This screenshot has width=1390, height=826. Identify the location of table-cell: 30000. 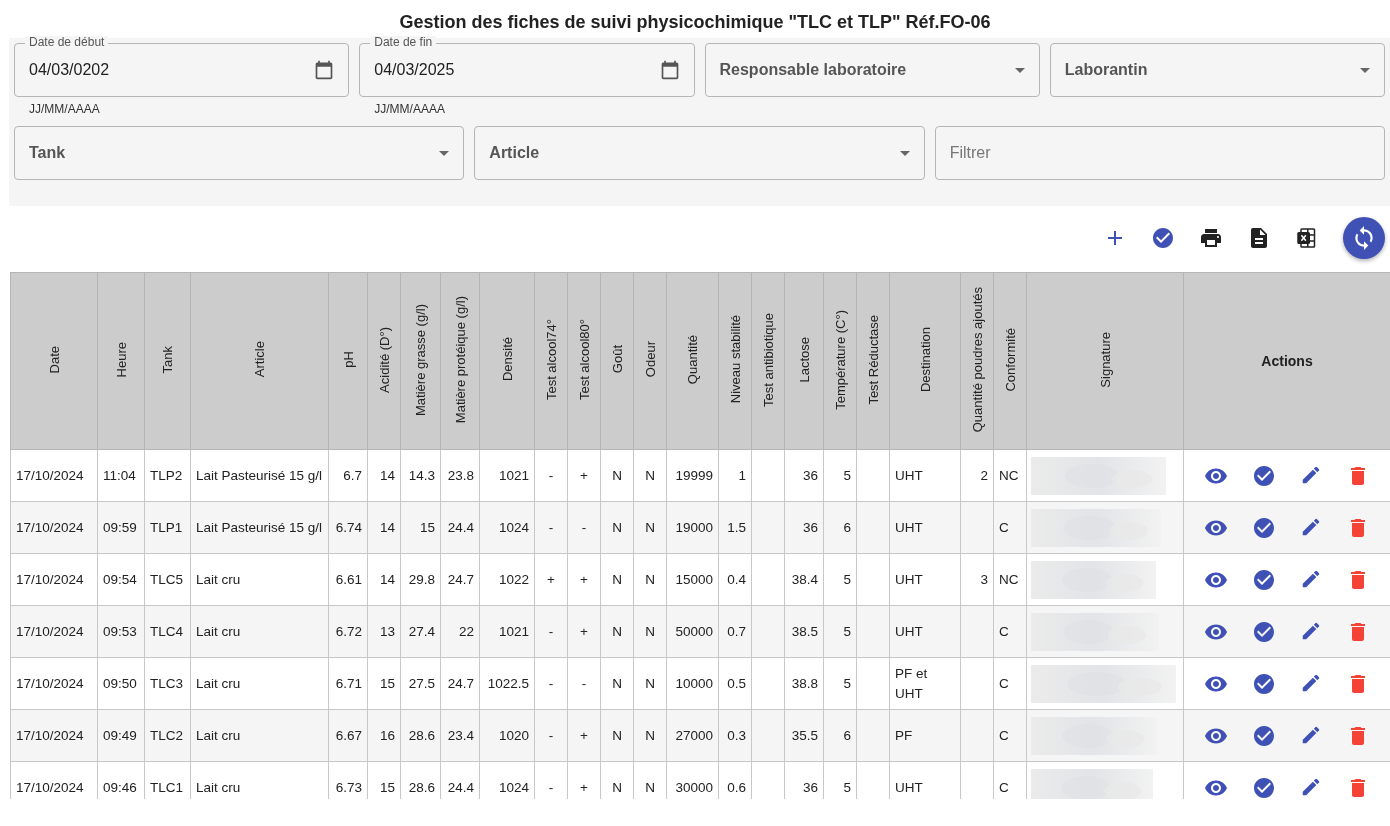
(694, 787).